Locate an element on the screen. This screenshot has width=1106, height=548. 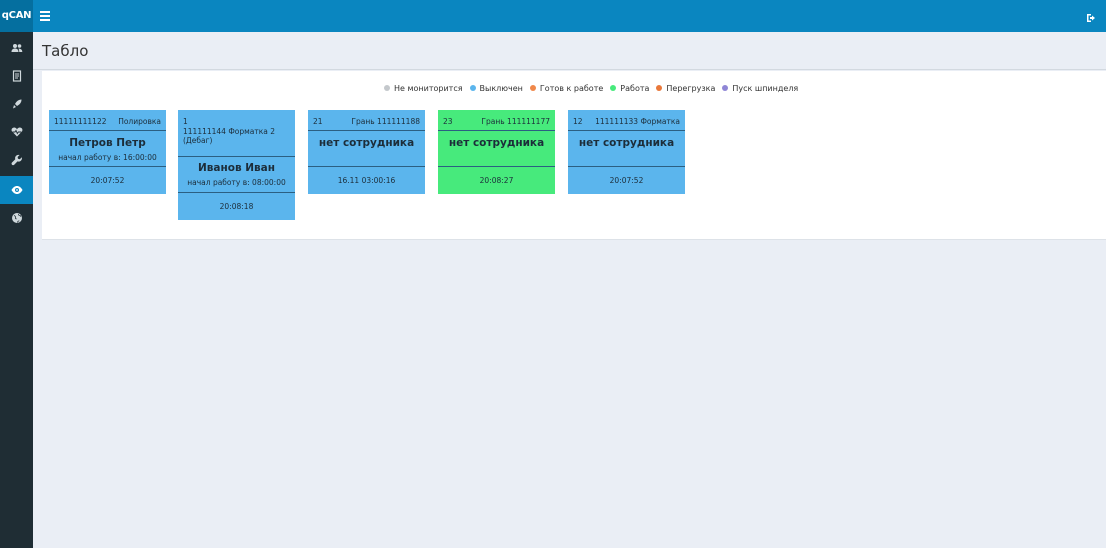
legend-label: Работа is located at coordinates (635, 88).